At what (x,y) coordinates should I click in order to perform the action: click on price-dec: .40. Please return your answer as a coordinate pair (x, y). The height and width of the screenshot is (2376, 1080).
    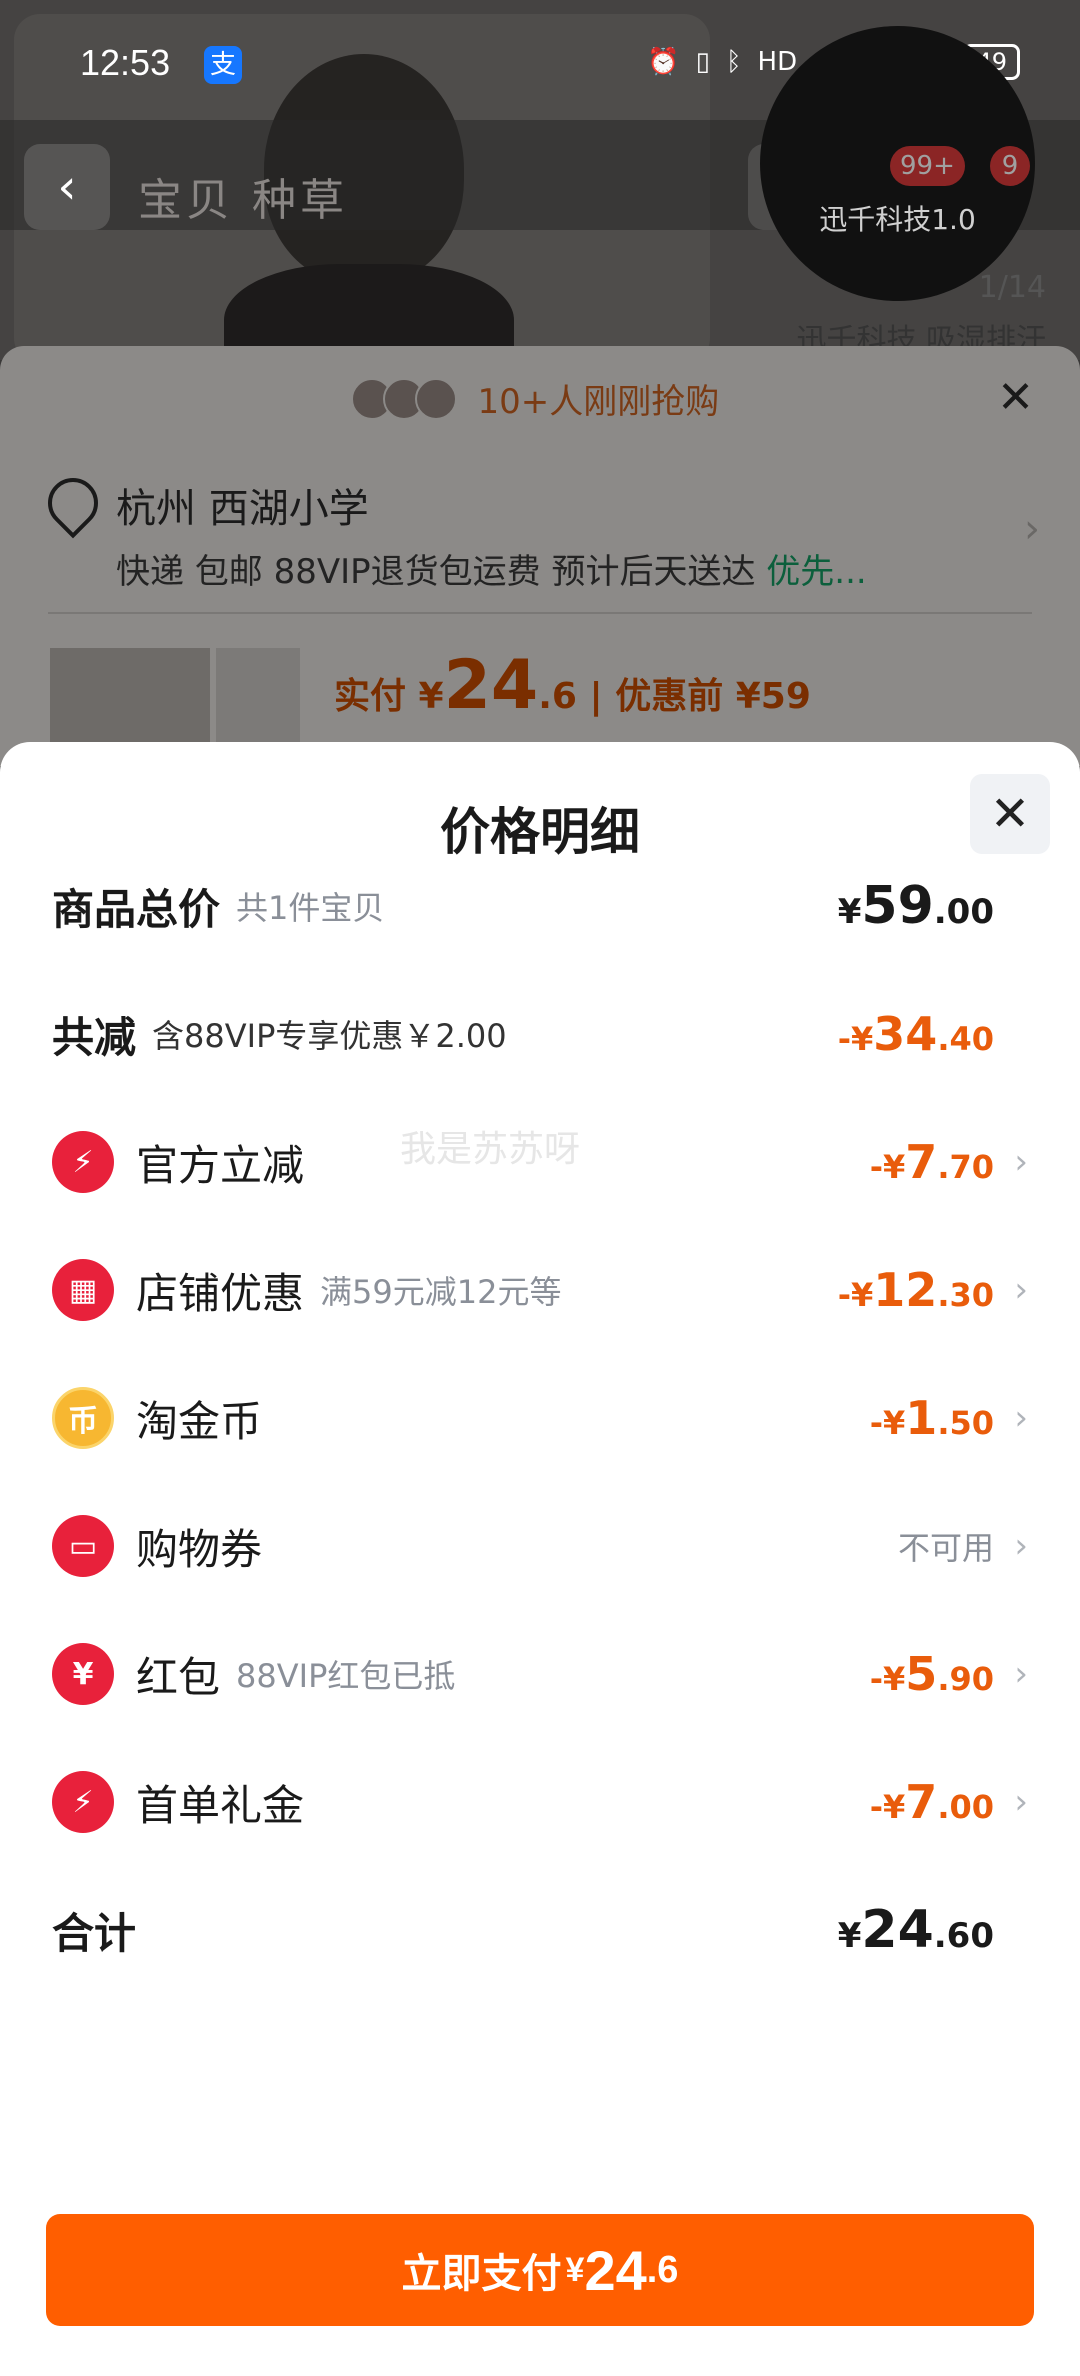
    Looking at the image, I should click on (965, 1039).